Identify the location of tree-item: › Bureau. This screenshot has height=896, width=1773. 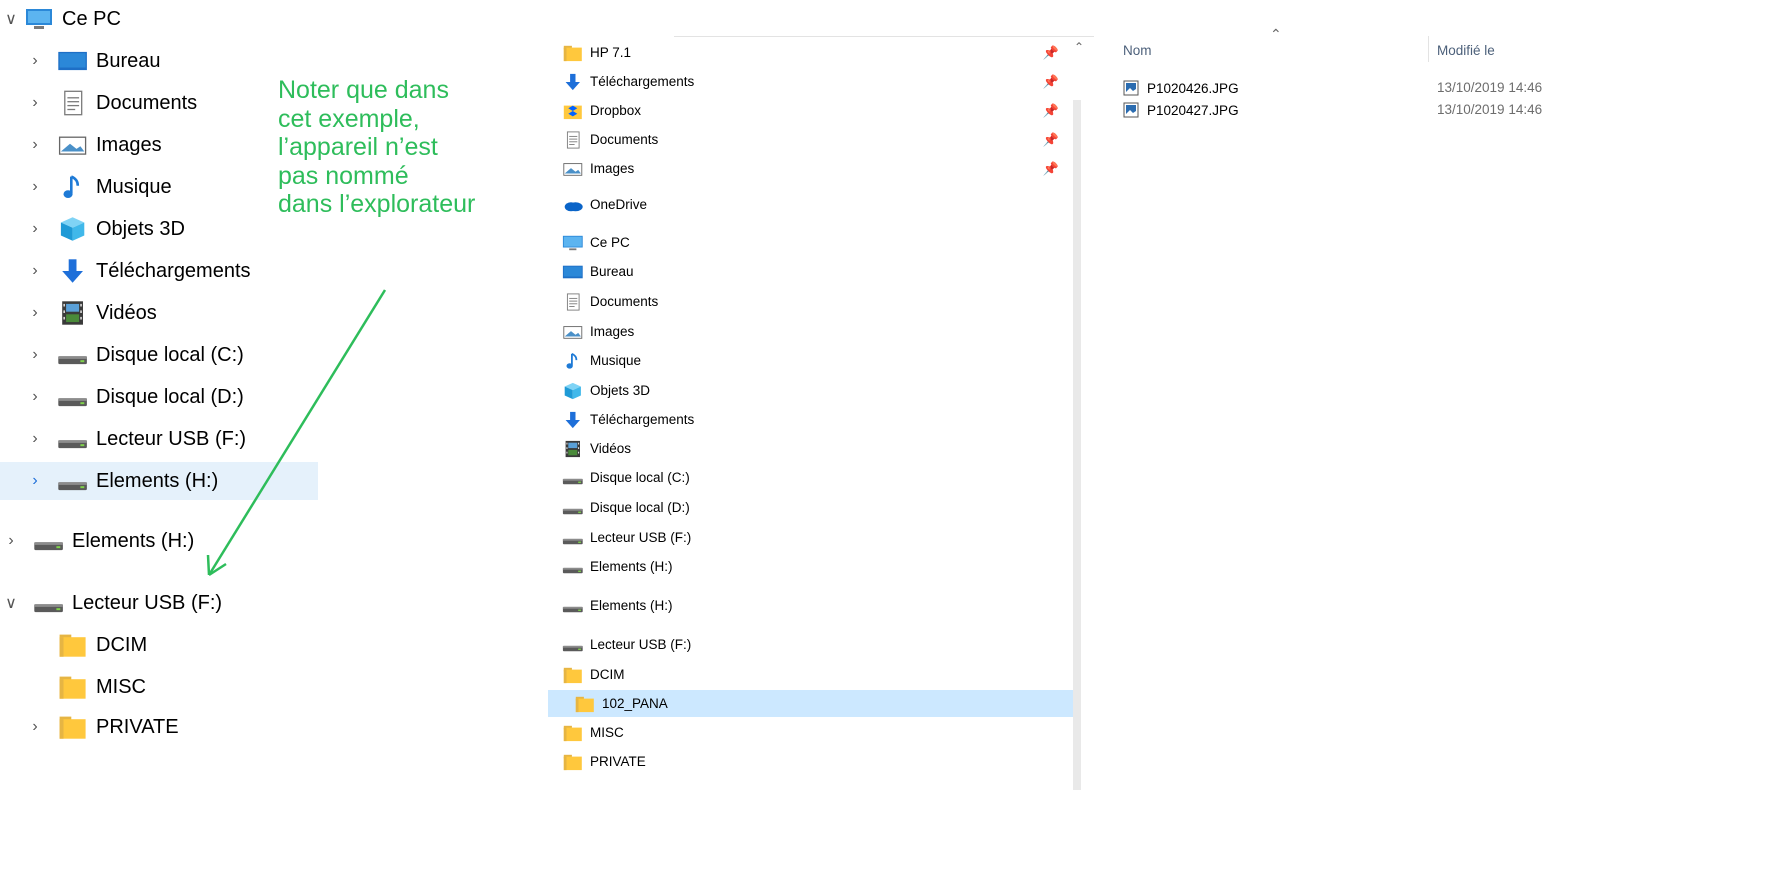
(80, 61).